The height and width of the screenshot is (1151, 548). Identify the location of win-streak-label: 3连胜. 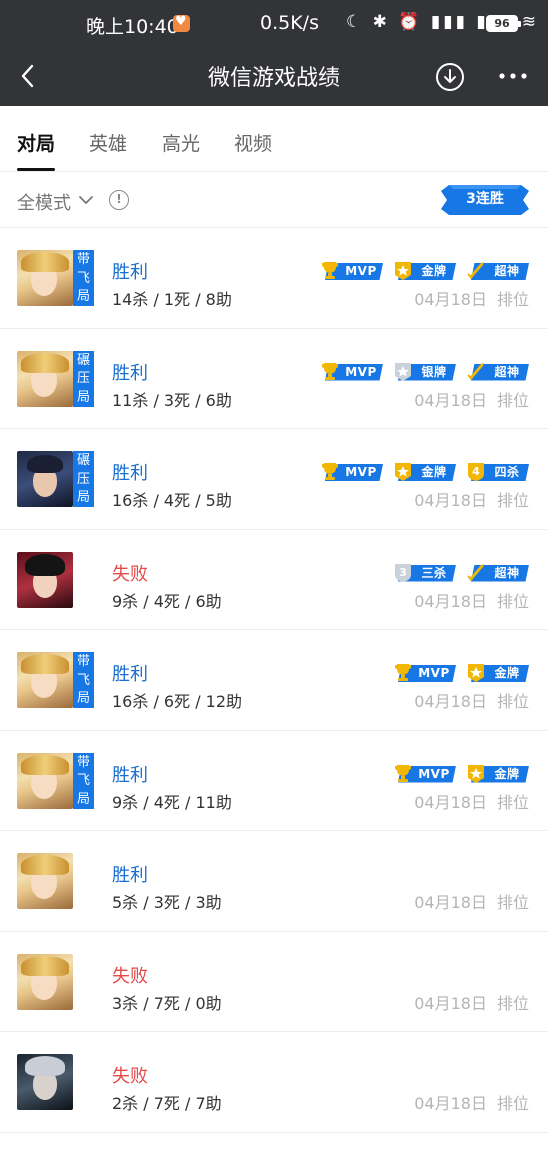
(485, 199).